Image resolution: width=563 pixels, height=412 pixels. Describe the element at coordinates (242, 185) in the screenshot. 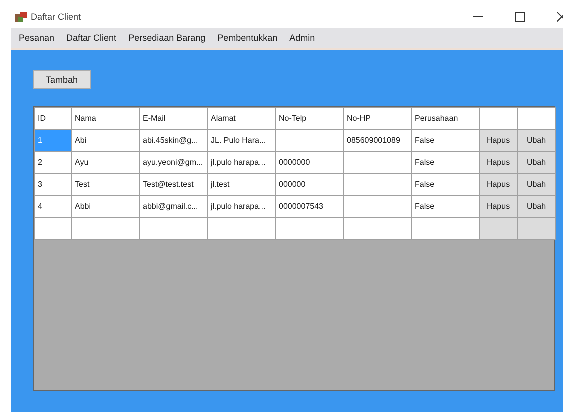

I see `table-cell: jl.test` at that location.